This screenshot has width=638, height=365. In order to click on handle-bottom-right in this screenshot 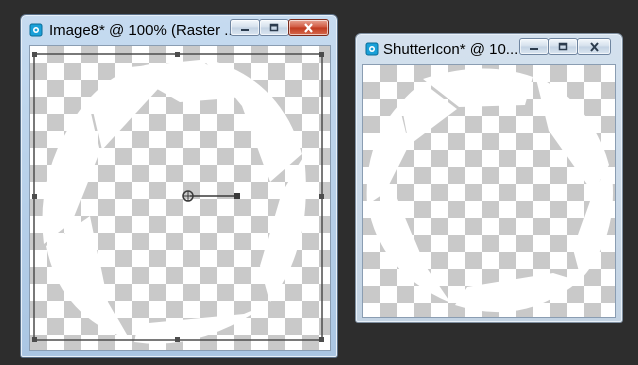, I will do `click(321, 339)`.